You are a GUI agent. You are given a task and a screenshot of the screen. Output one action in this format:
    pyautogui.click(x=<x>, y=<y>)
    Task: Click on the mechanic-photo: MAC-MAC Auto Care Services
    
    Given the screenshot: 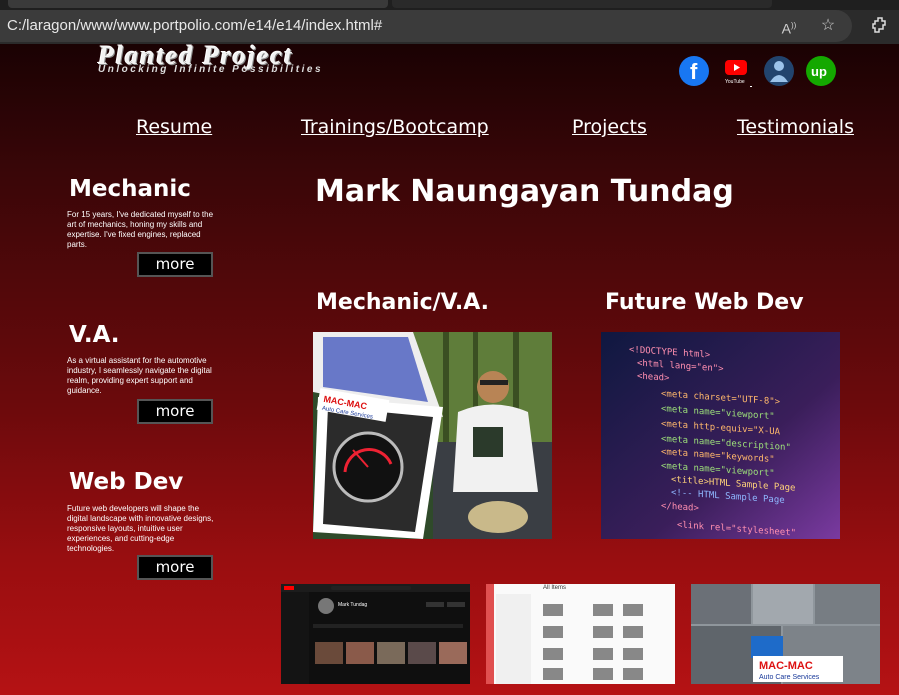 What is the action you would take?
    pyautogui.click(x=432, y=435)
    